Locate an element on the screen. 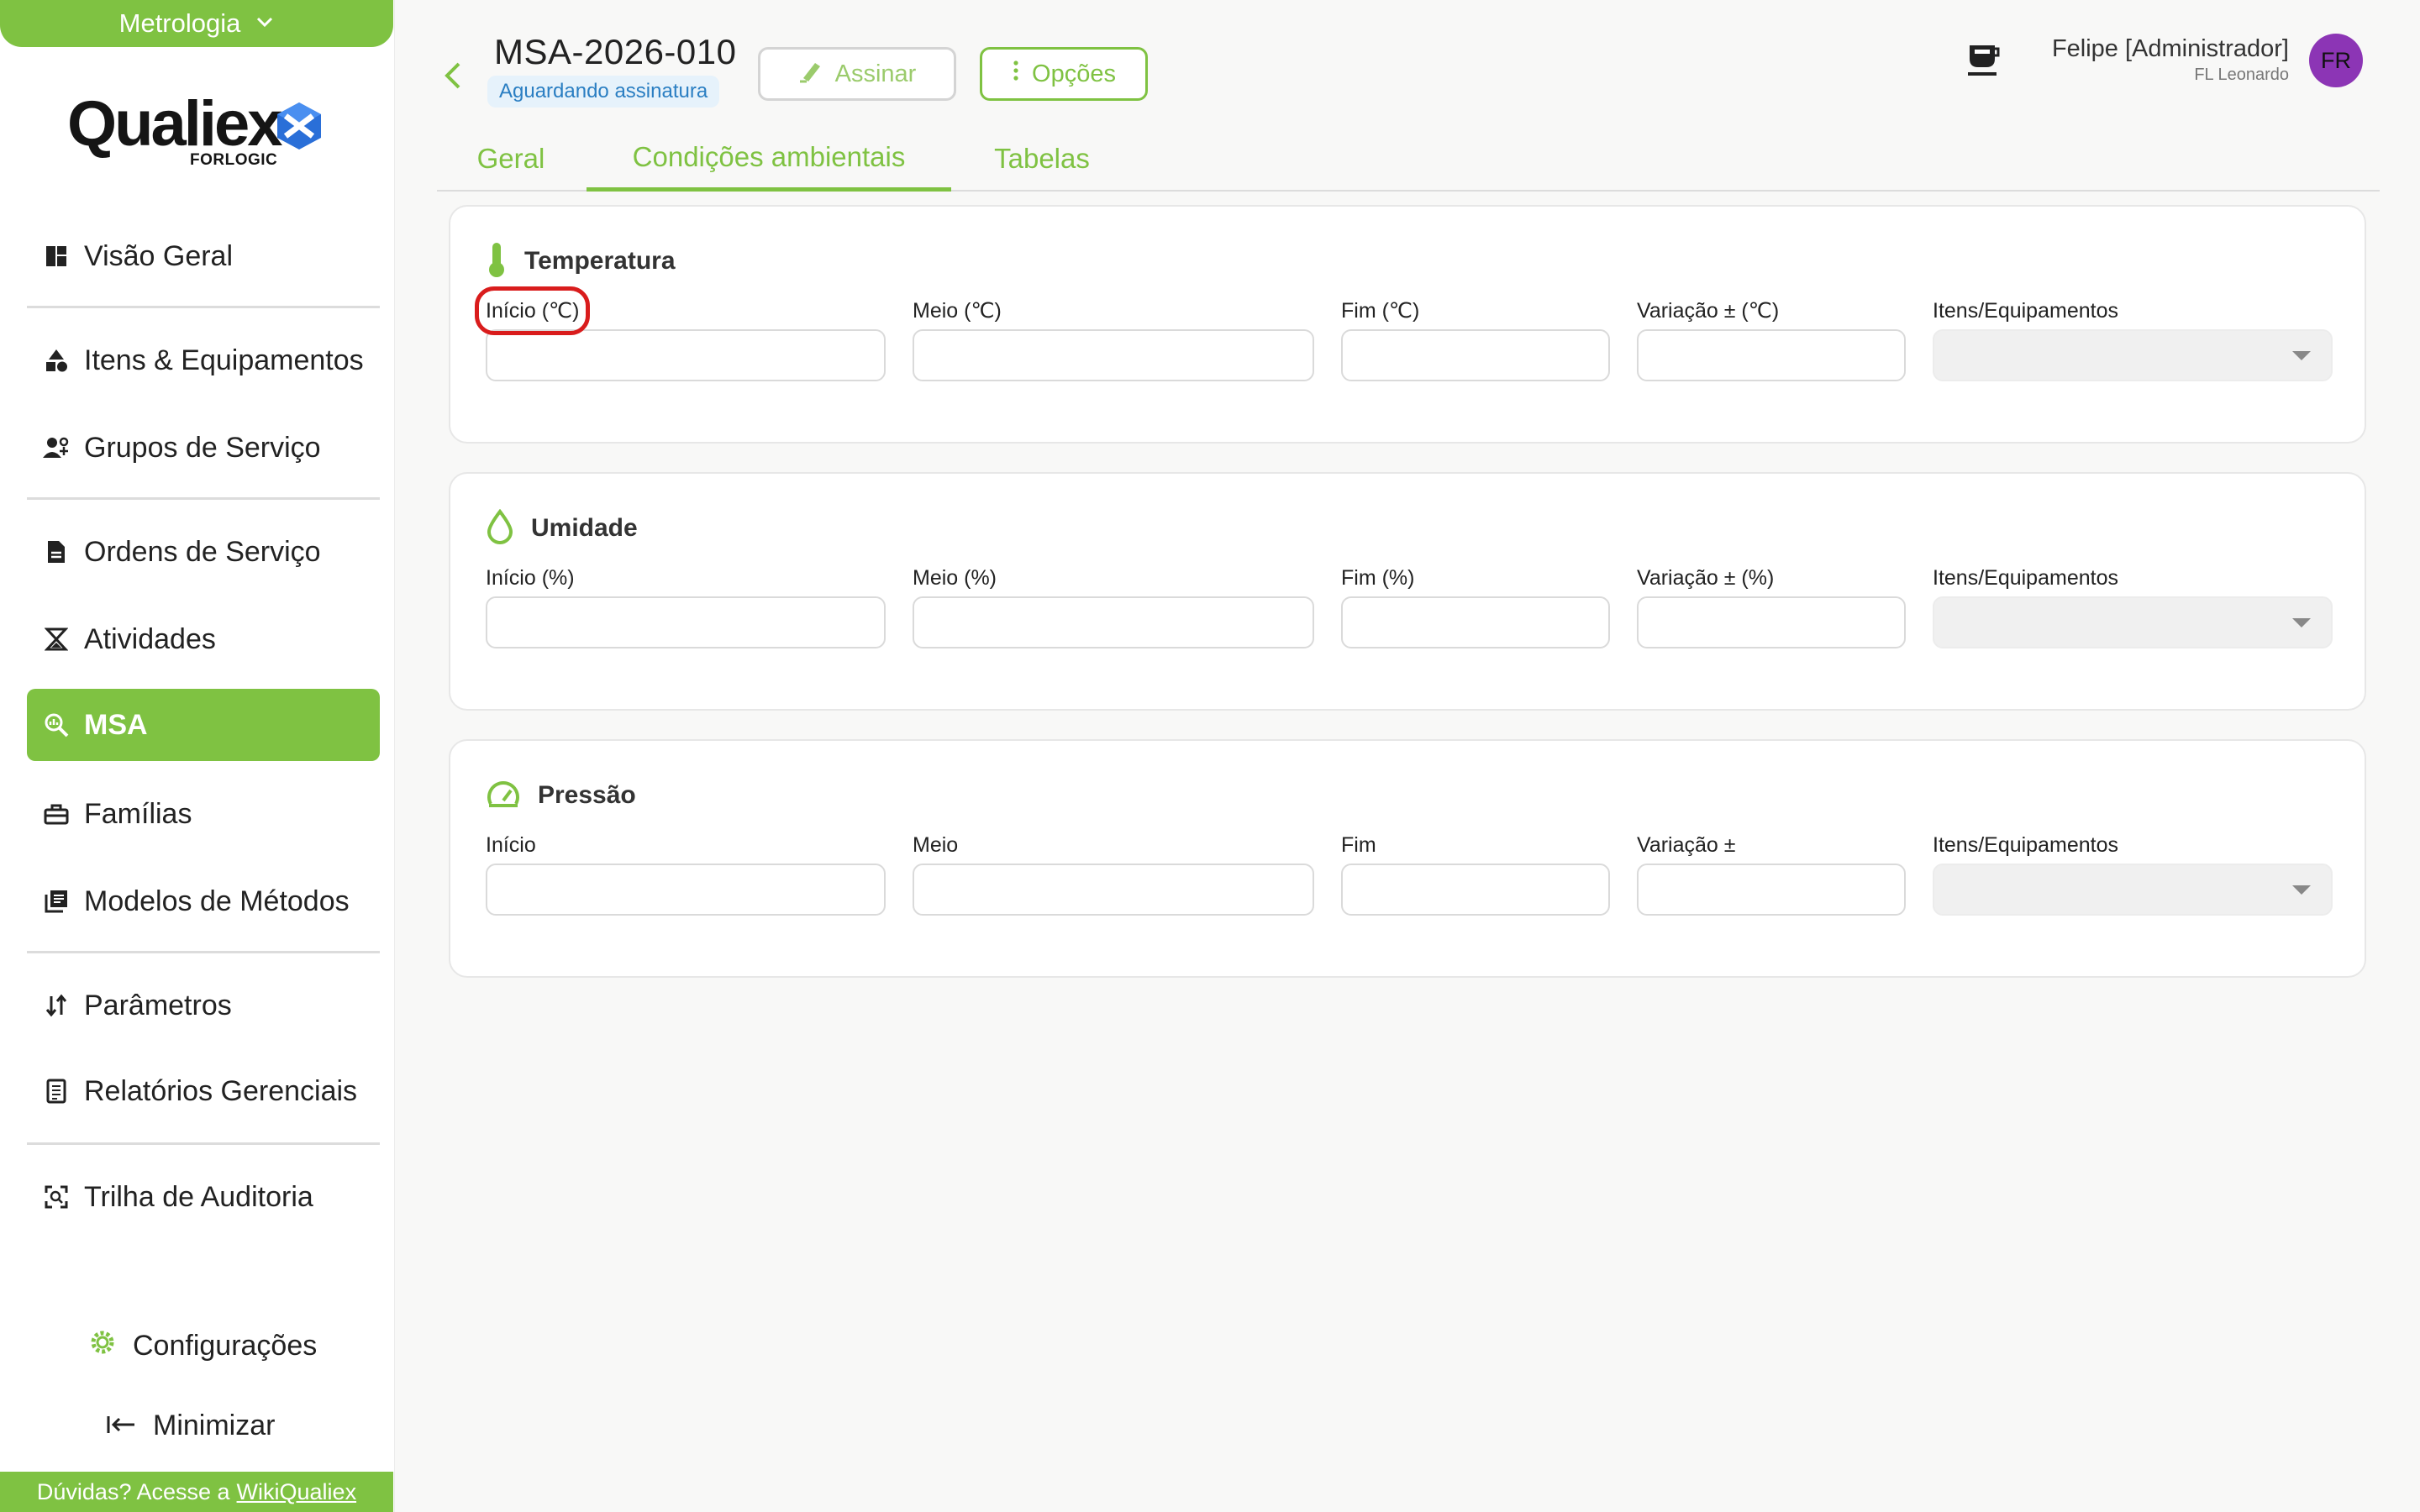 The width and height of the screenshot is (2420, 1512). more-vertical-icon is located at coordinates (1016, 74).